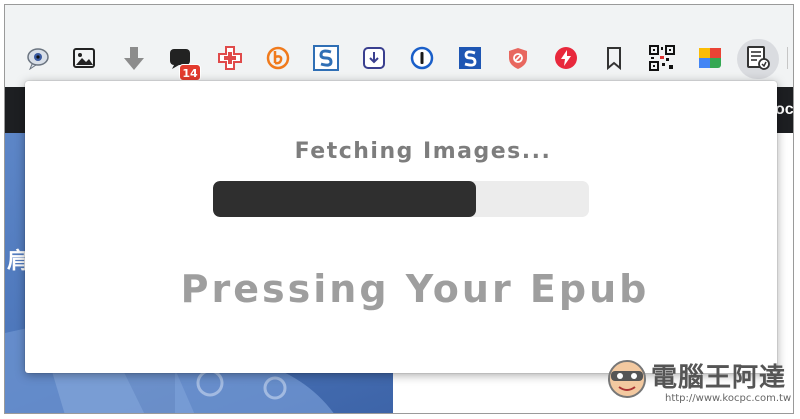 The width and height of the screenshot is (800, 419). Describe the element at coordinates (38, 58) in the screenshot. I see `speech-bubble-eye-icon` at that location.